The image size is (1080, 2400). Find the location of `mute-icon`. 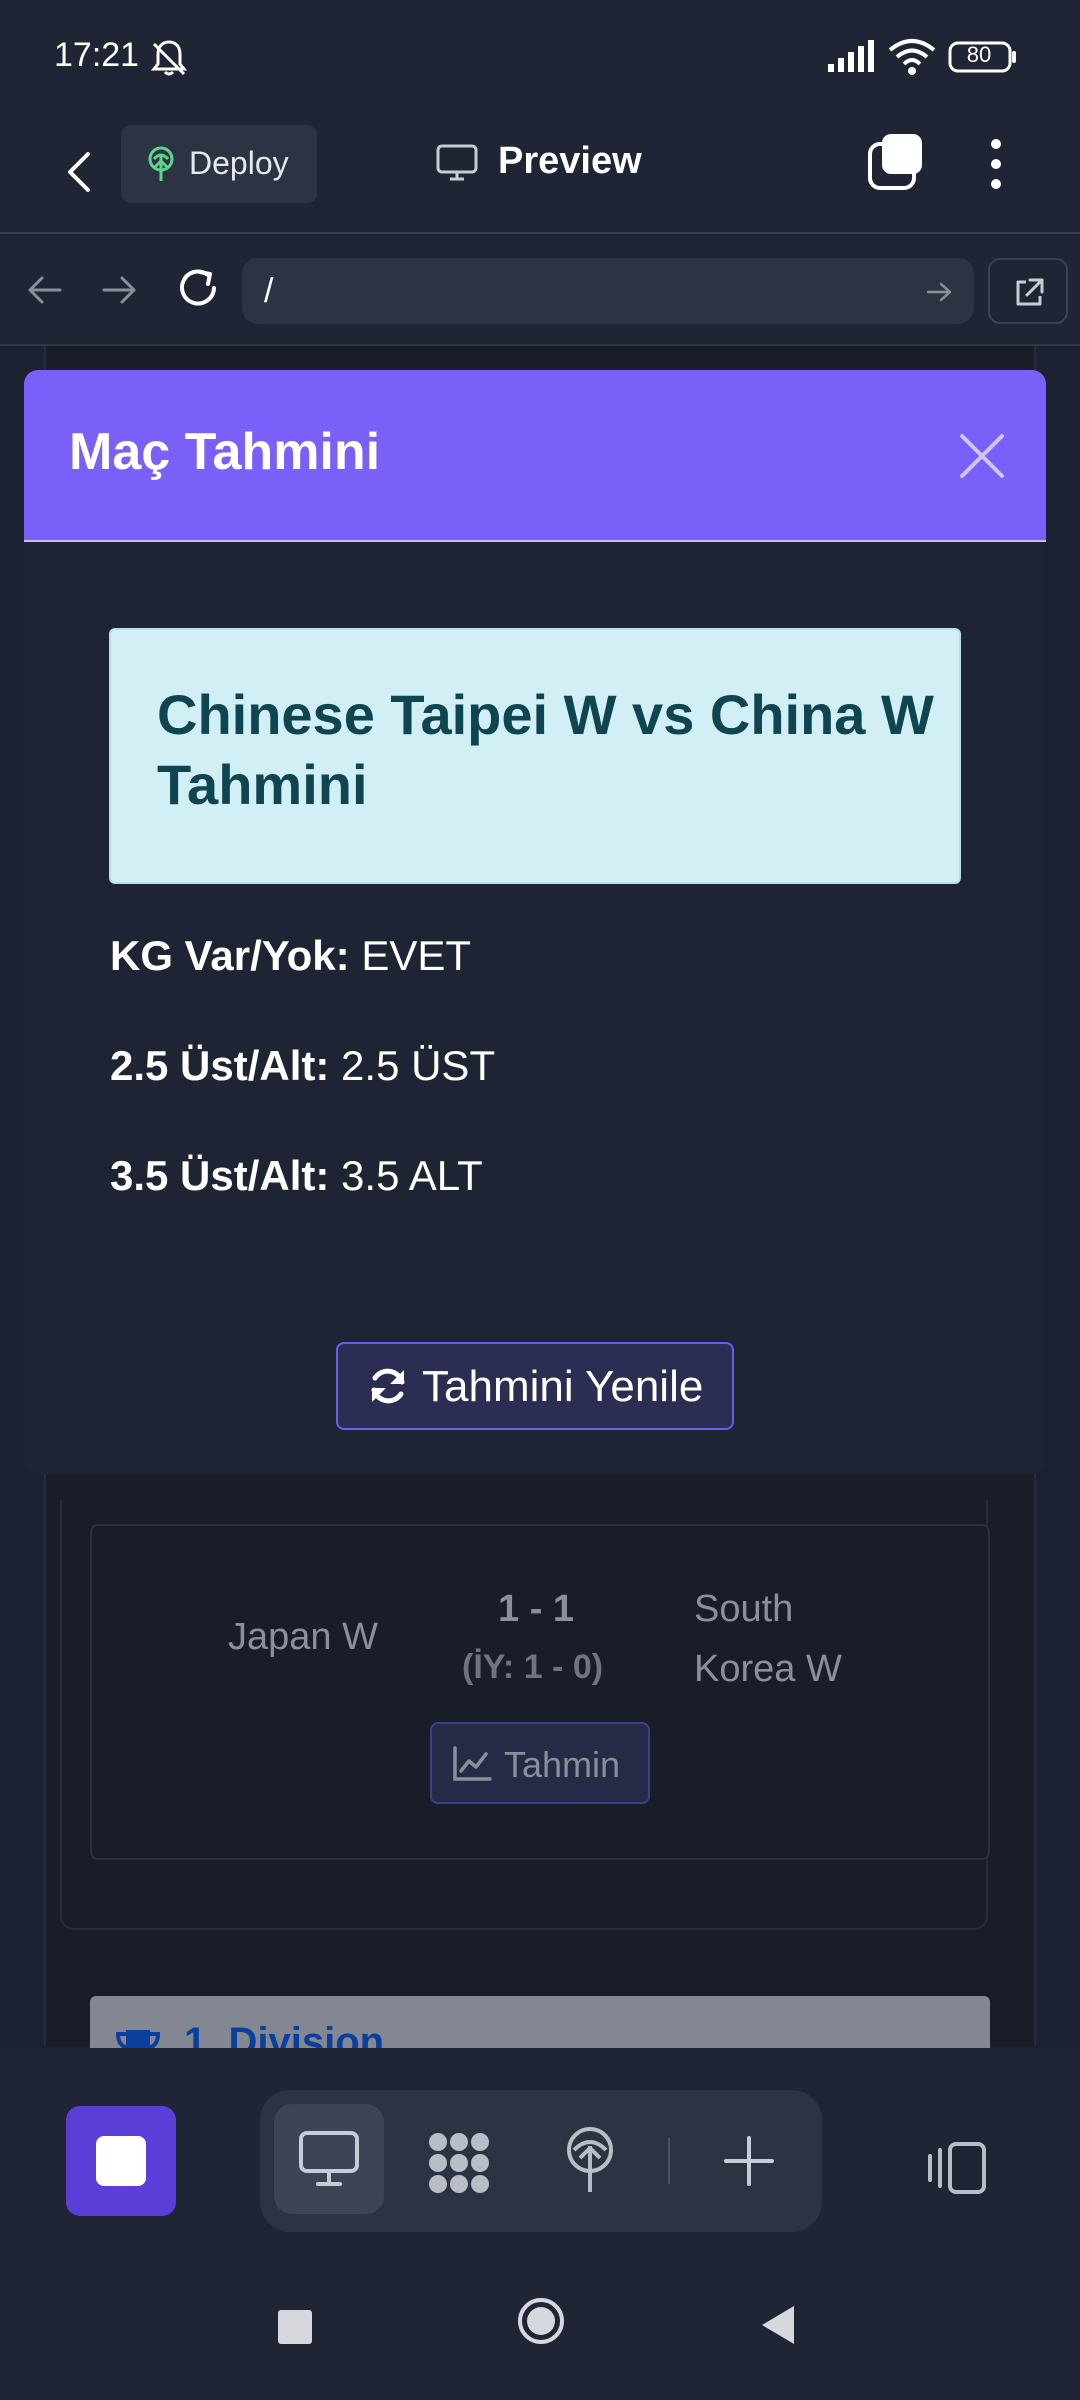

mute-icon is located at coordinates (169, 58).